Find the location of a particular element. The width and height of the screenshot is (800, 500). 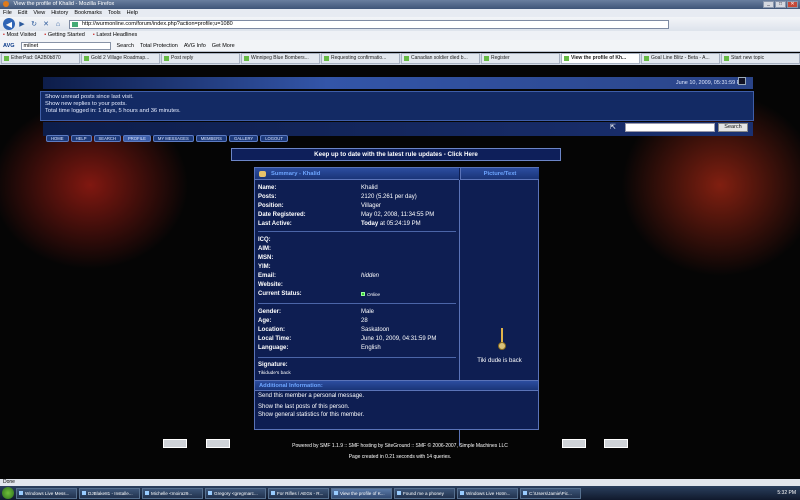

forum-search-button: Search is located at coordinates (733, 127).